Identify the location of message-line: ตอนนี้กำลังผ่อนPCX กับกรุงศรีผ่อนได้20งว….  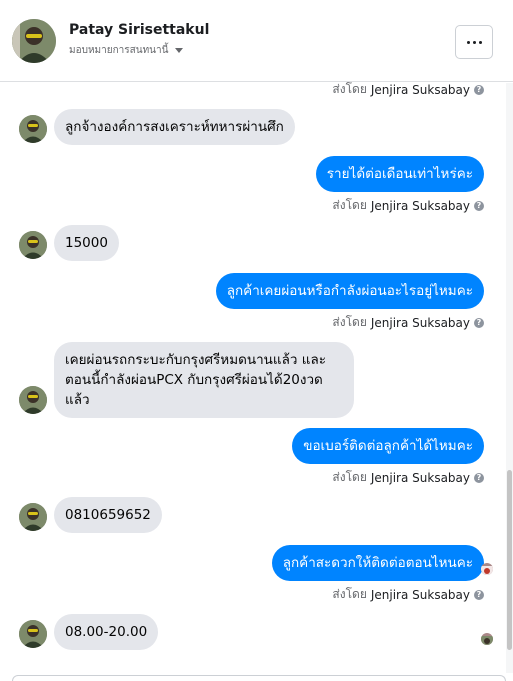
(194, 380).